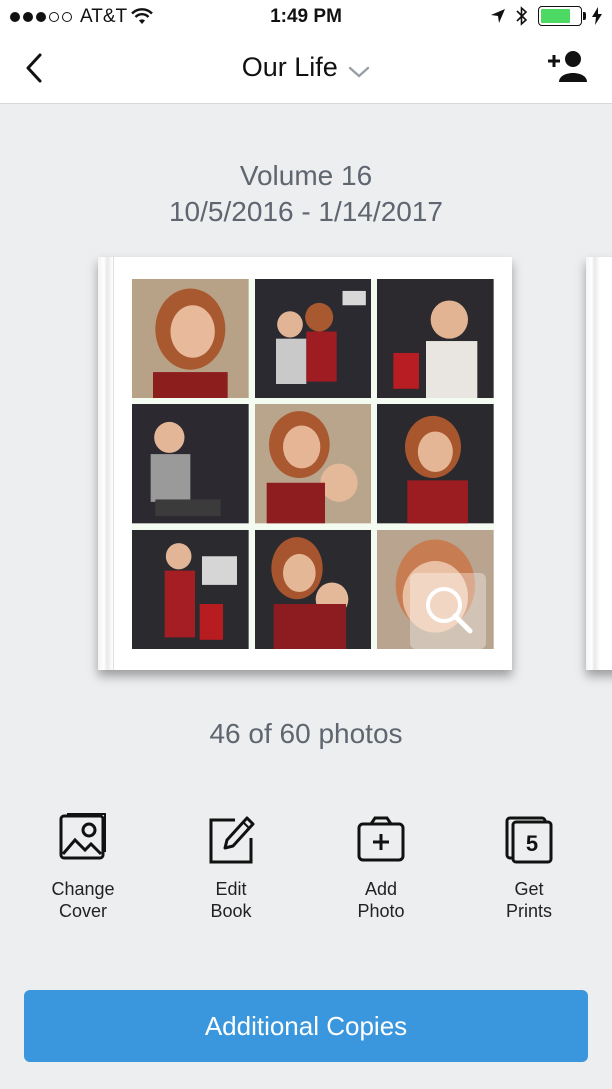  What do you see at coordinates (529, 866) in the screenshot?
I see `get-prints-button: 5 Get Prints` at bounding box center [529, 866].